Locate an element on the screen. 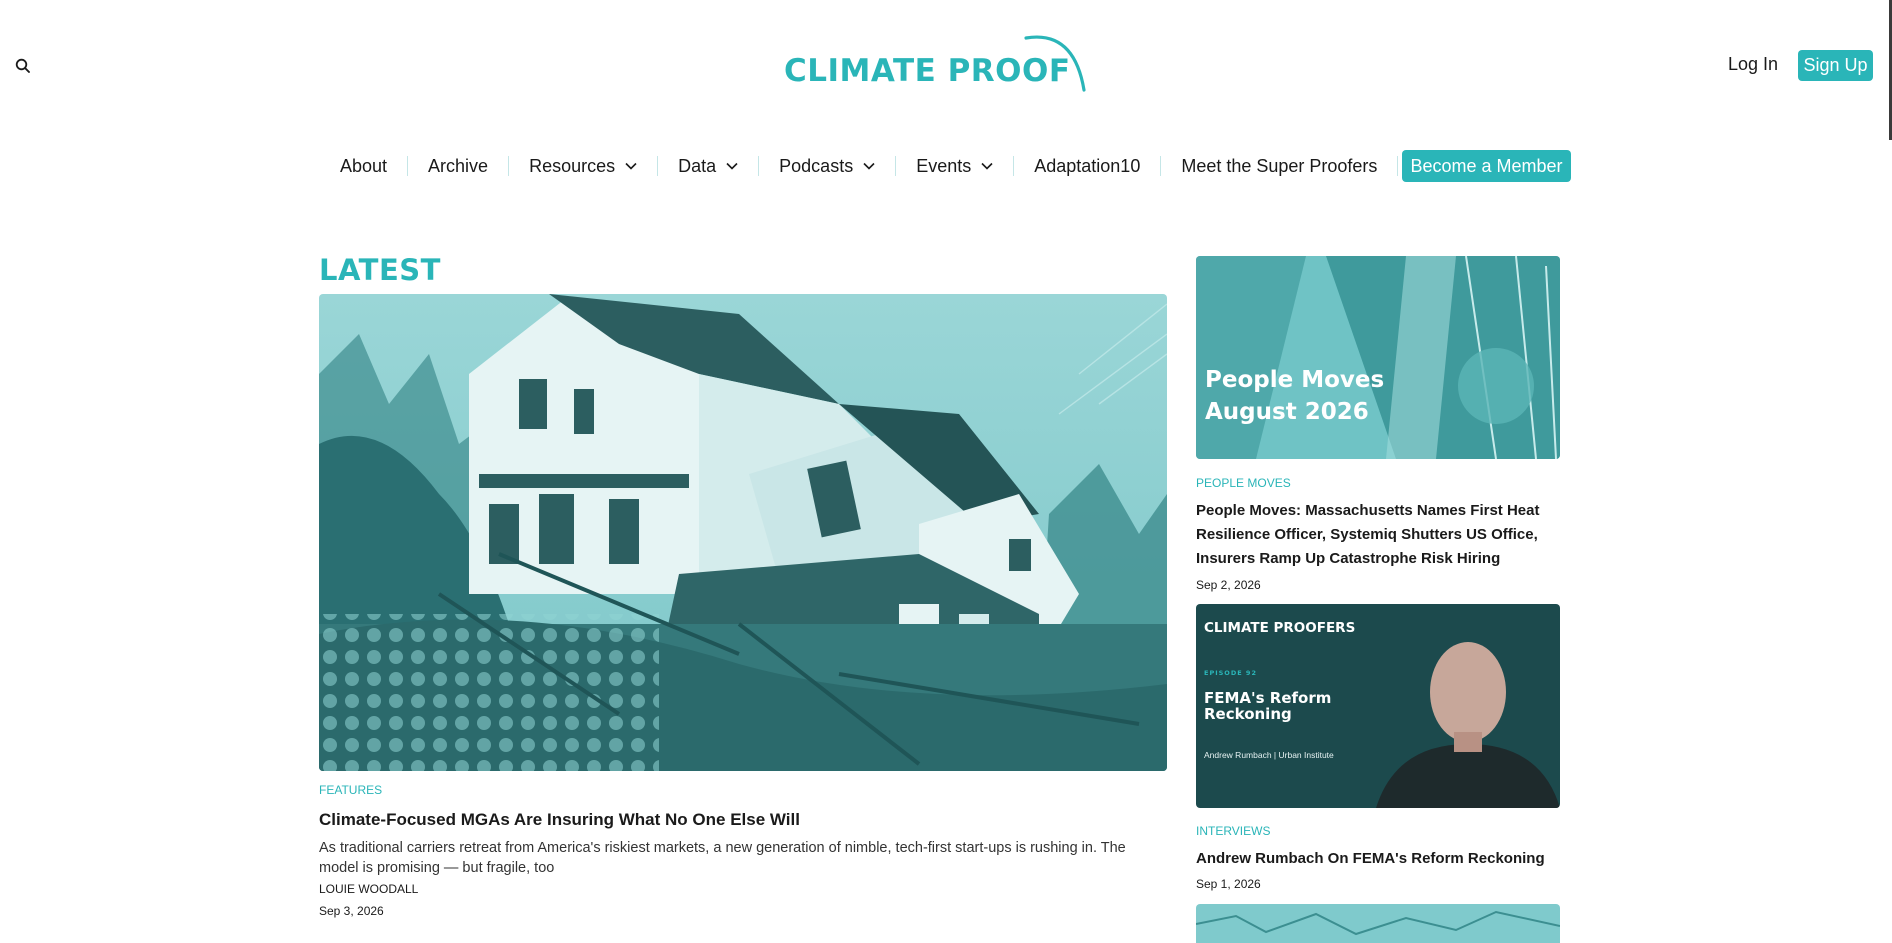 This screenshot has height=943, width=1892. nav-label: Meet the Super Proofers is located at coordinates (1279, 165).